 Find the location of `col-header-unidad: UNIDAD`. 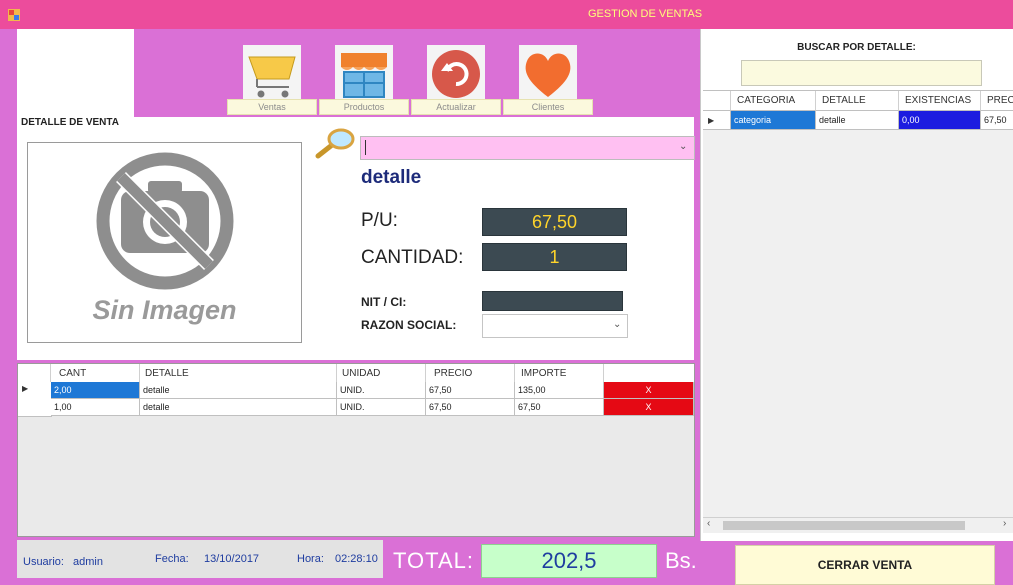

col-header-unidad: UNIDAD is located at coordinates (381, 373).